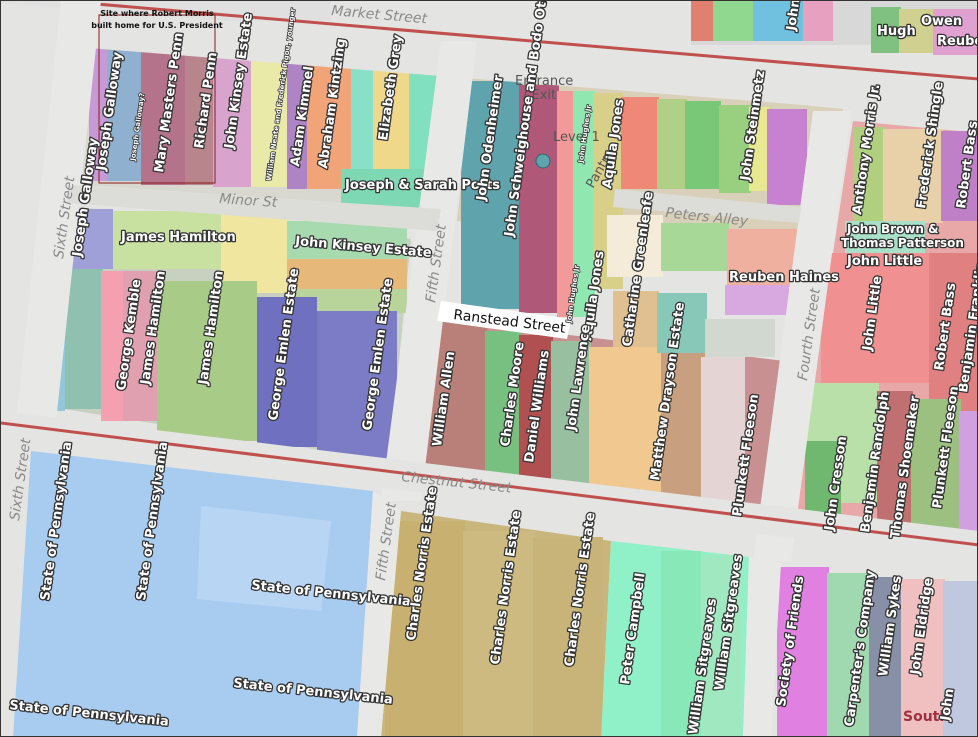  I want to click on label-reuben-haines: Reuben Haines, so click(784, 277).